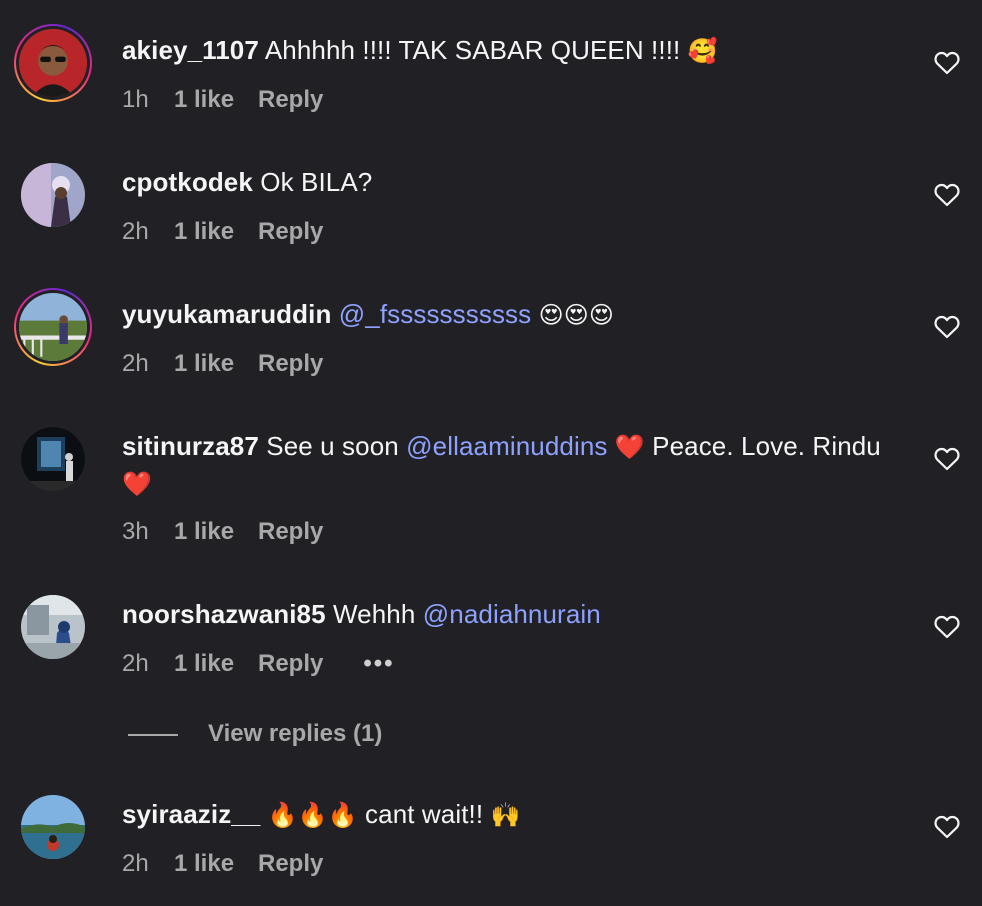 Image resolution: width=982 pixels, height=906 pixels. I want to click on comment-username: yuyukamaruddin, so click(226, 314).